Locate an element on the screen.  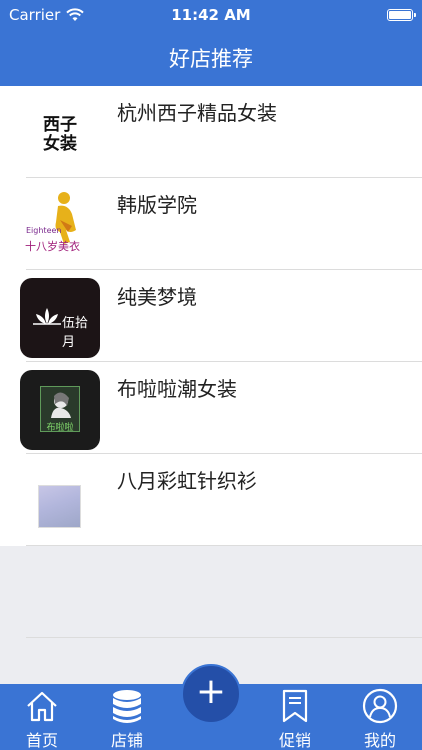
list-item: 布啦啦 布啦啦潮女装 is located at coordinates (211, 408).